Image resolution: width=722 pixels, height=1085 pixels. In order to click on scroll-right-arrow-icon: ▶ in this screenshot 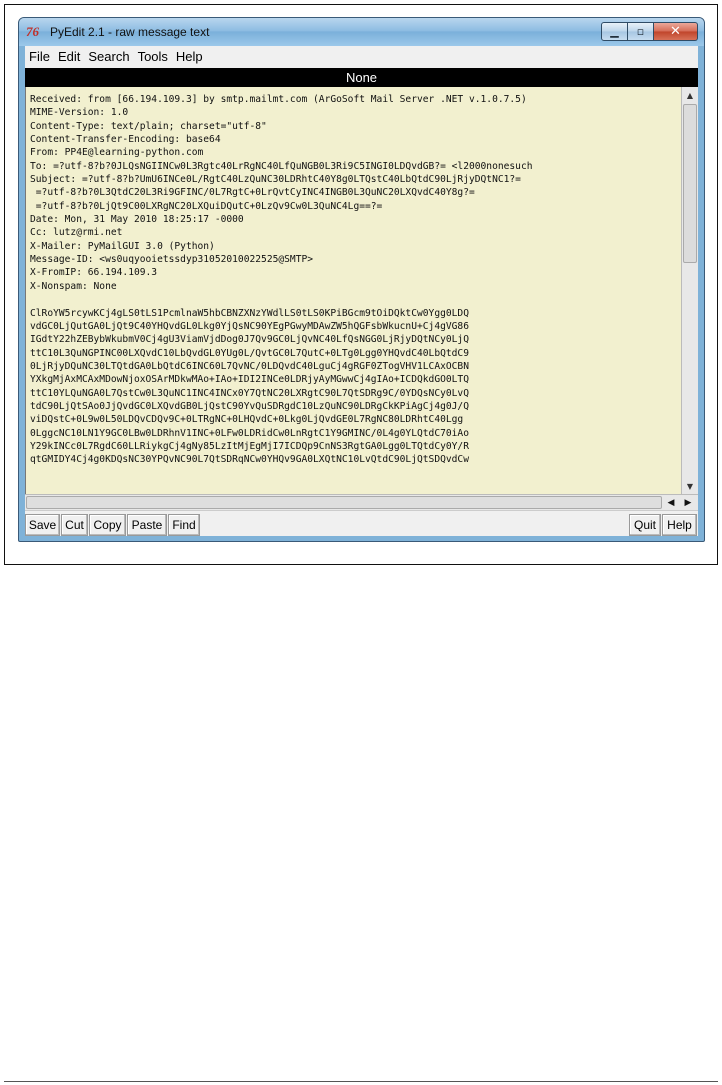, I will do `click(688, 502)`.